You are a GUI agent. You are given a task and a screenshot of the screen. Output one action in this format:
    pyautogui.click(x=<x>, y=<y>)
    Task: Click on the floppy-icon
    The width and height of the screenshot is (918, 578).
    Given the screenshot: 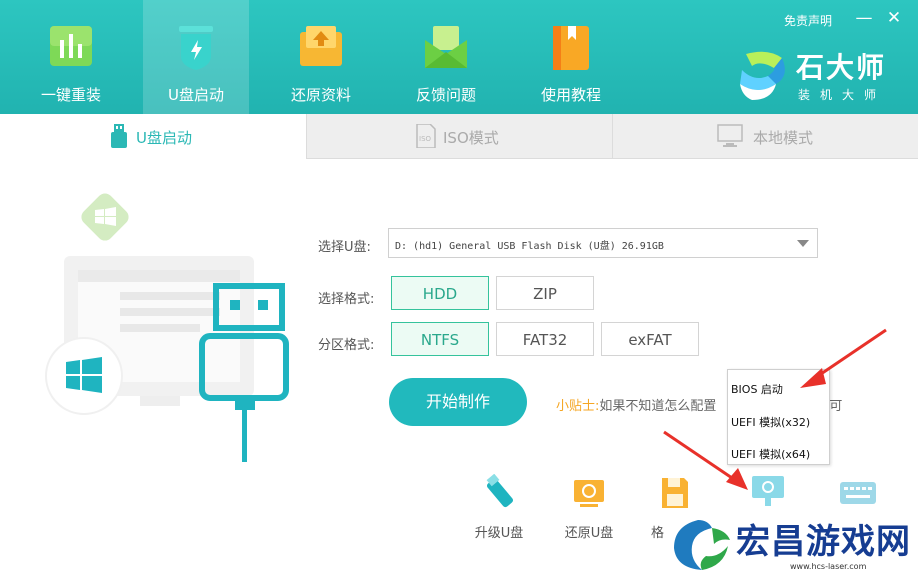 What is the action you would take?
    pyautogui.click(x=675, y=493)
    